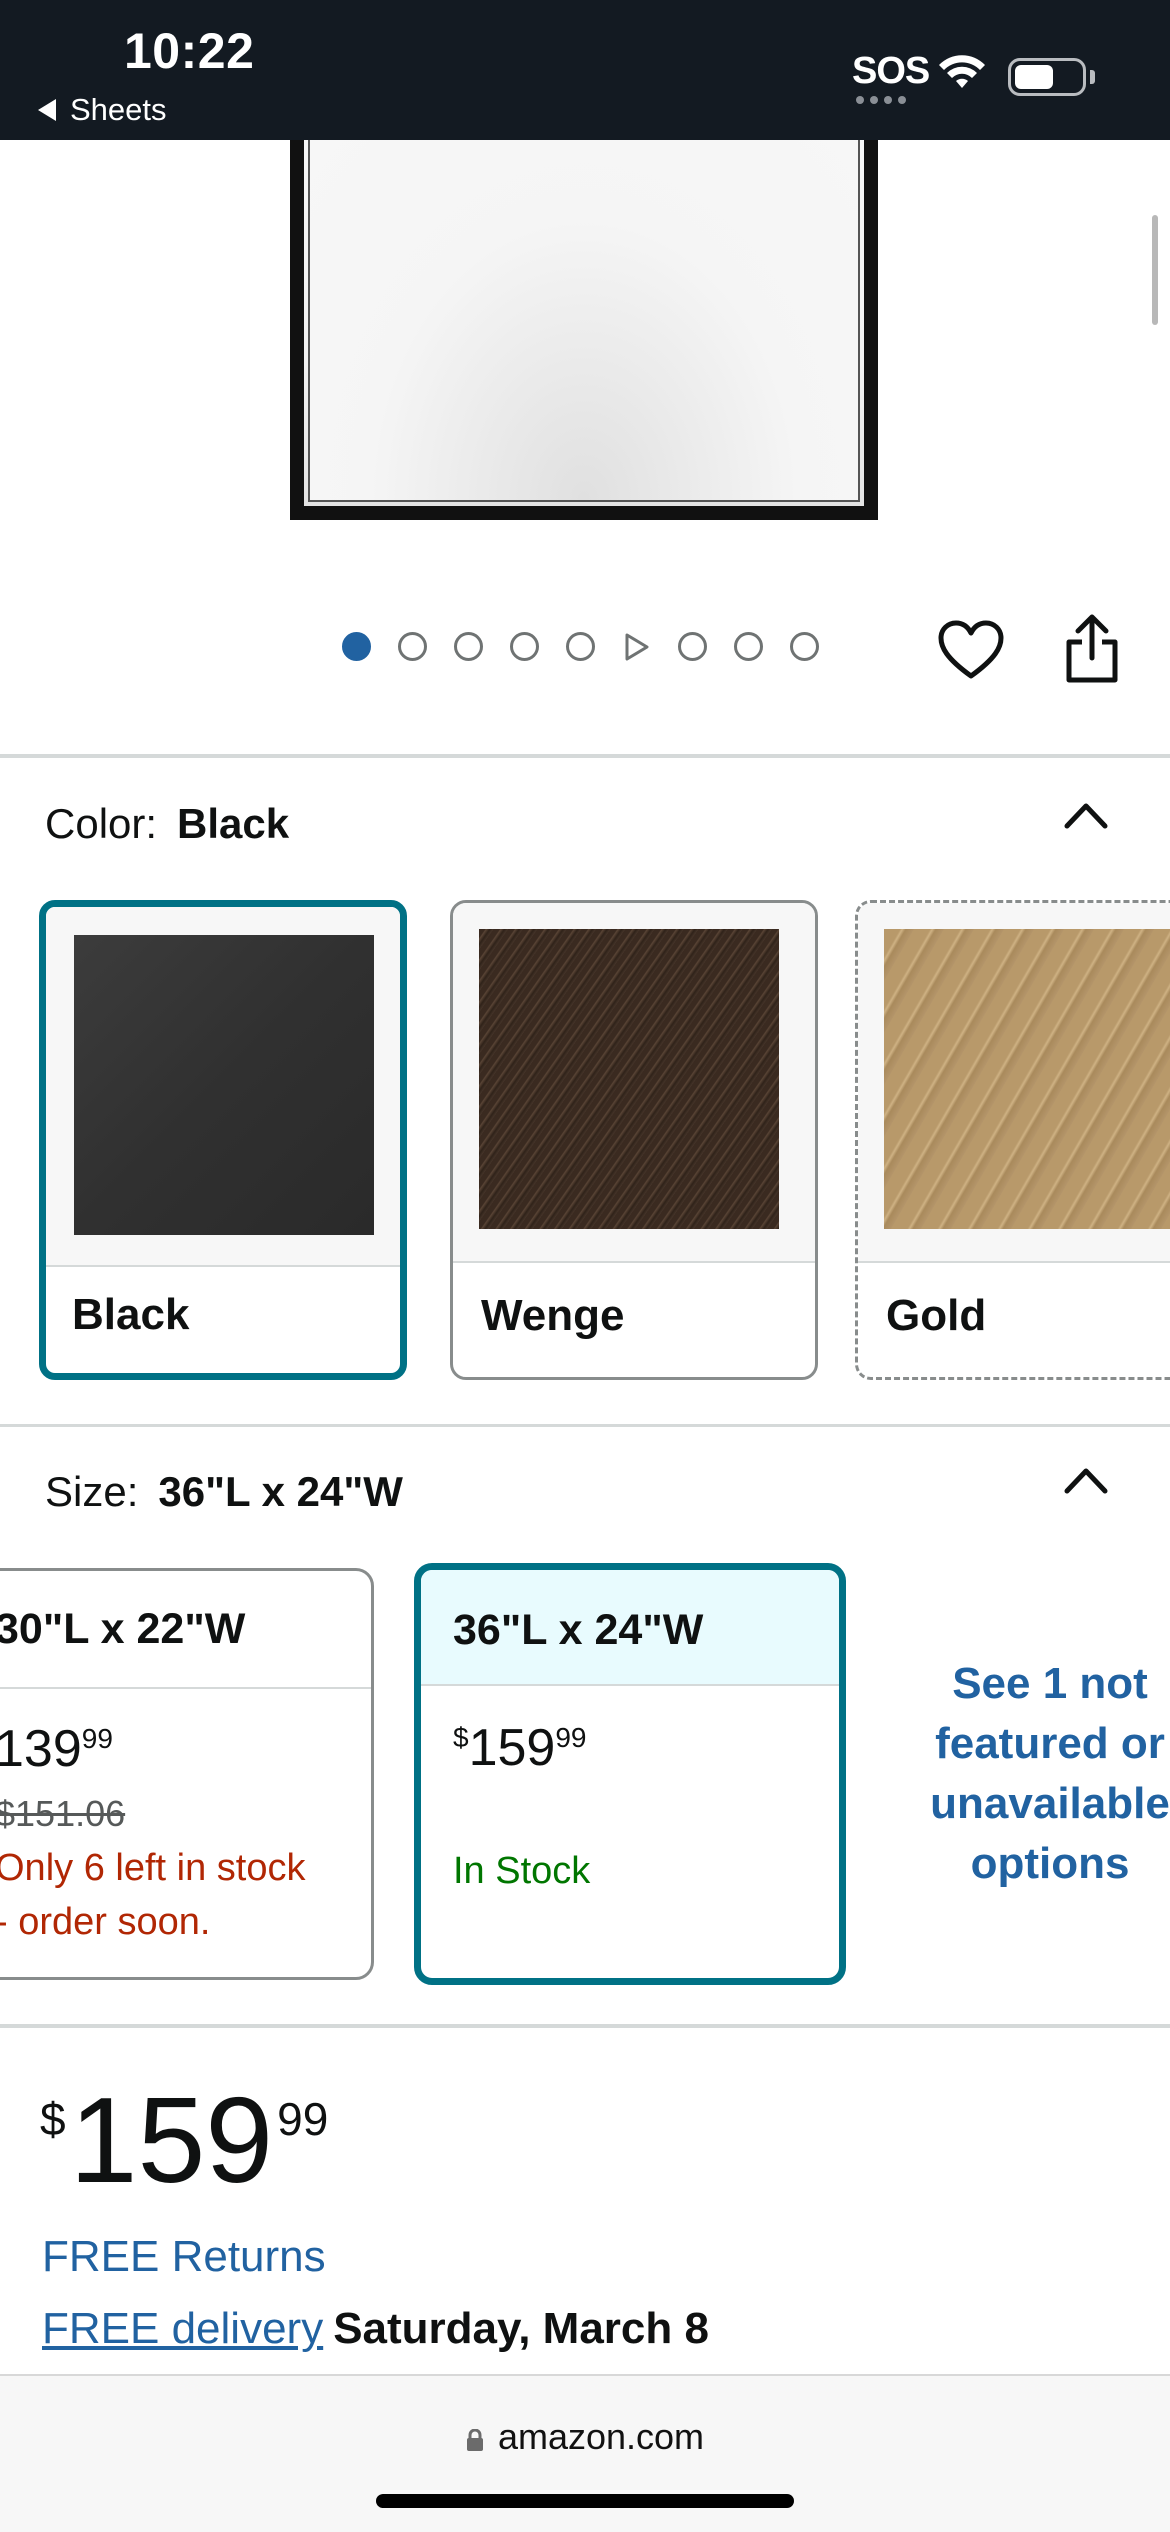 This screenshot has width=1170, height=2532. Describe the element at coordinates (123, 1629) in the screenshot. I see `size-option-title: 30"L x 22"W` at that location.